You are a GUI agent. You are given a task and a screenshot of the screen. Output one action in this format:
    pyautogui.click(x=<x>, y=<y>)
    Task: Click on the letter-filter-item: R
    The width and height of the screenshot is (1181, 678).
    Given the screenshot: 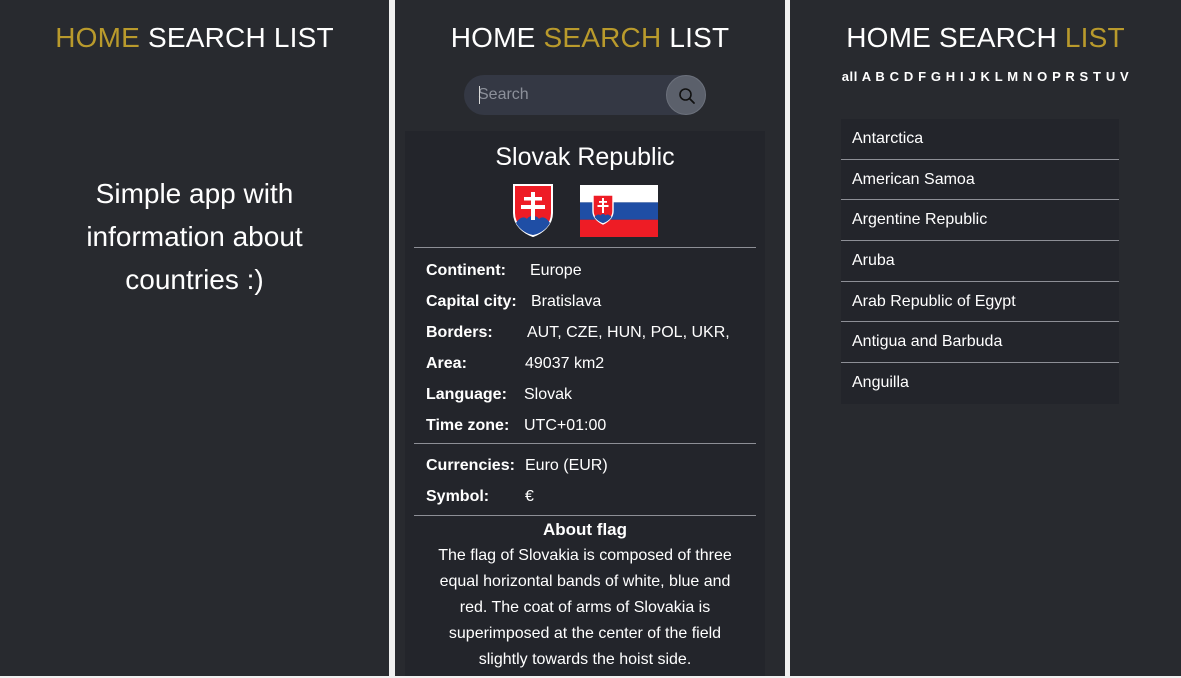 What is the action you would take?
    pyautogui.click(x=1070, y=76)
    